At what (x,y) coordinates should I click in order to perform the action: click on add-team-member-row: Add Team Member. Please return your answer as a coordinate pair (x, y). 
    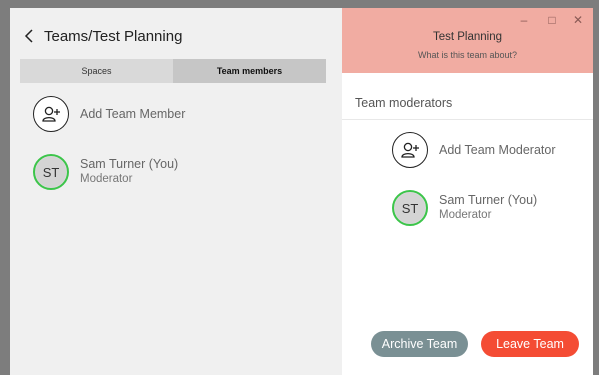
    Looking at the image, I should click on (109, 114).